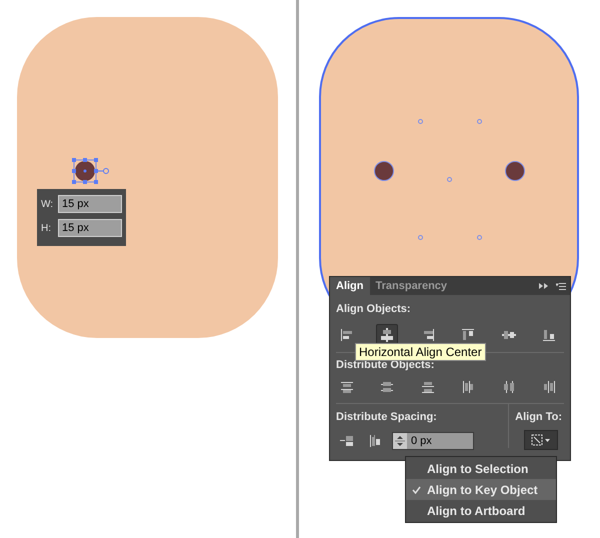 The width and height of the screenshot is (600, 538). Describe the element at coordinates (374, 309) in the screenshot. I see `section-title: Align Objects:` at that location.